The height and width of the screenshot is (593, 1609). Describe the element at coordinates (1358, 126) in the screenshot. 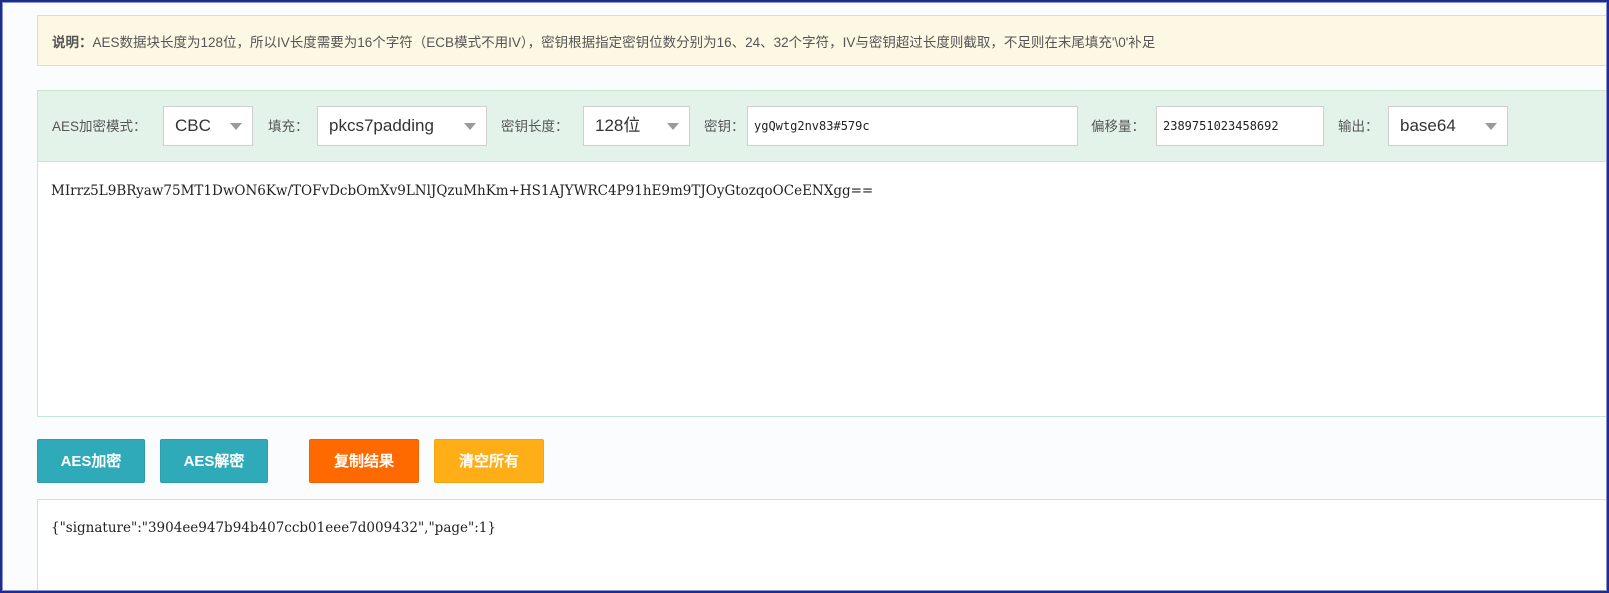

I see `output-label: 输出：` at that location.